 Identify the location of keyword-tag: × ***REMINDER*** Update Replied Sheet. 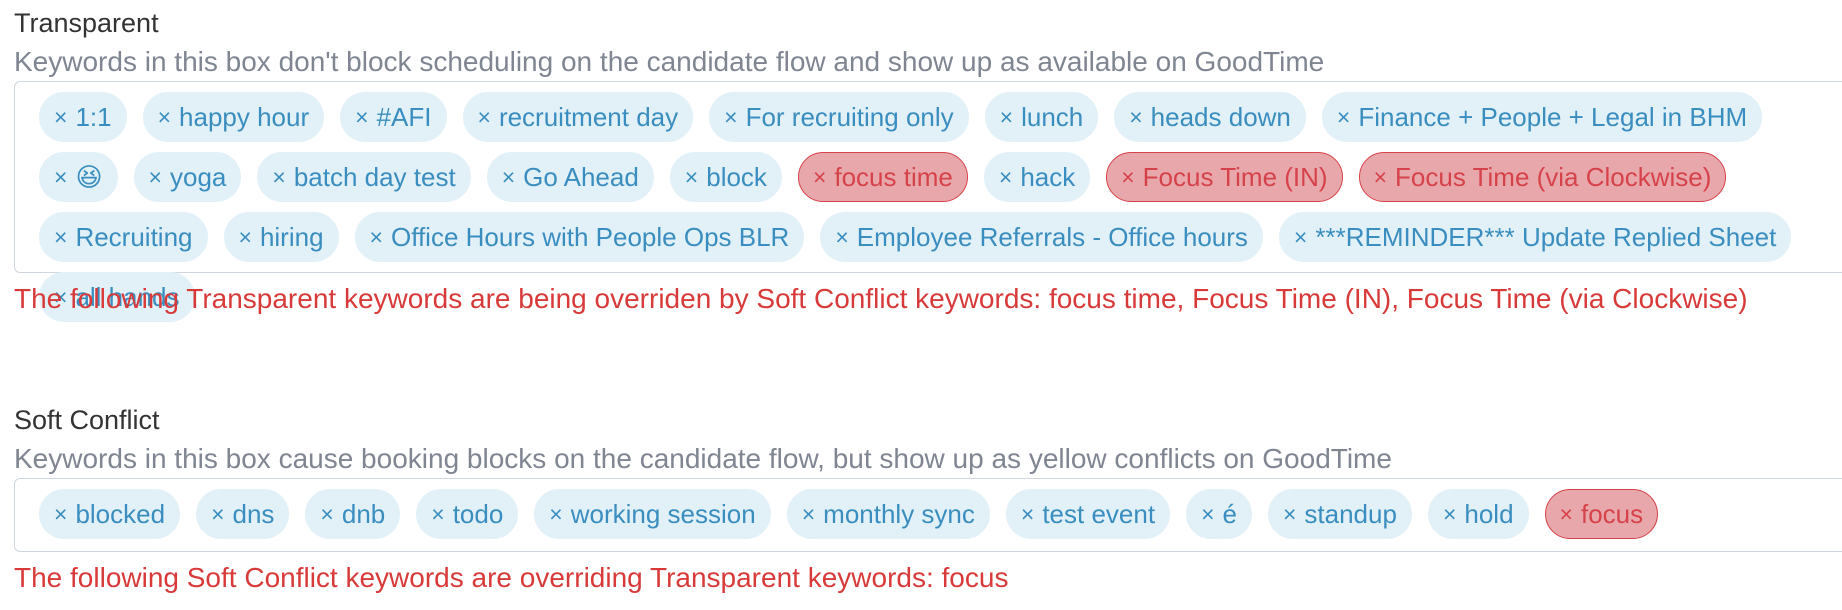
(1535, 237).